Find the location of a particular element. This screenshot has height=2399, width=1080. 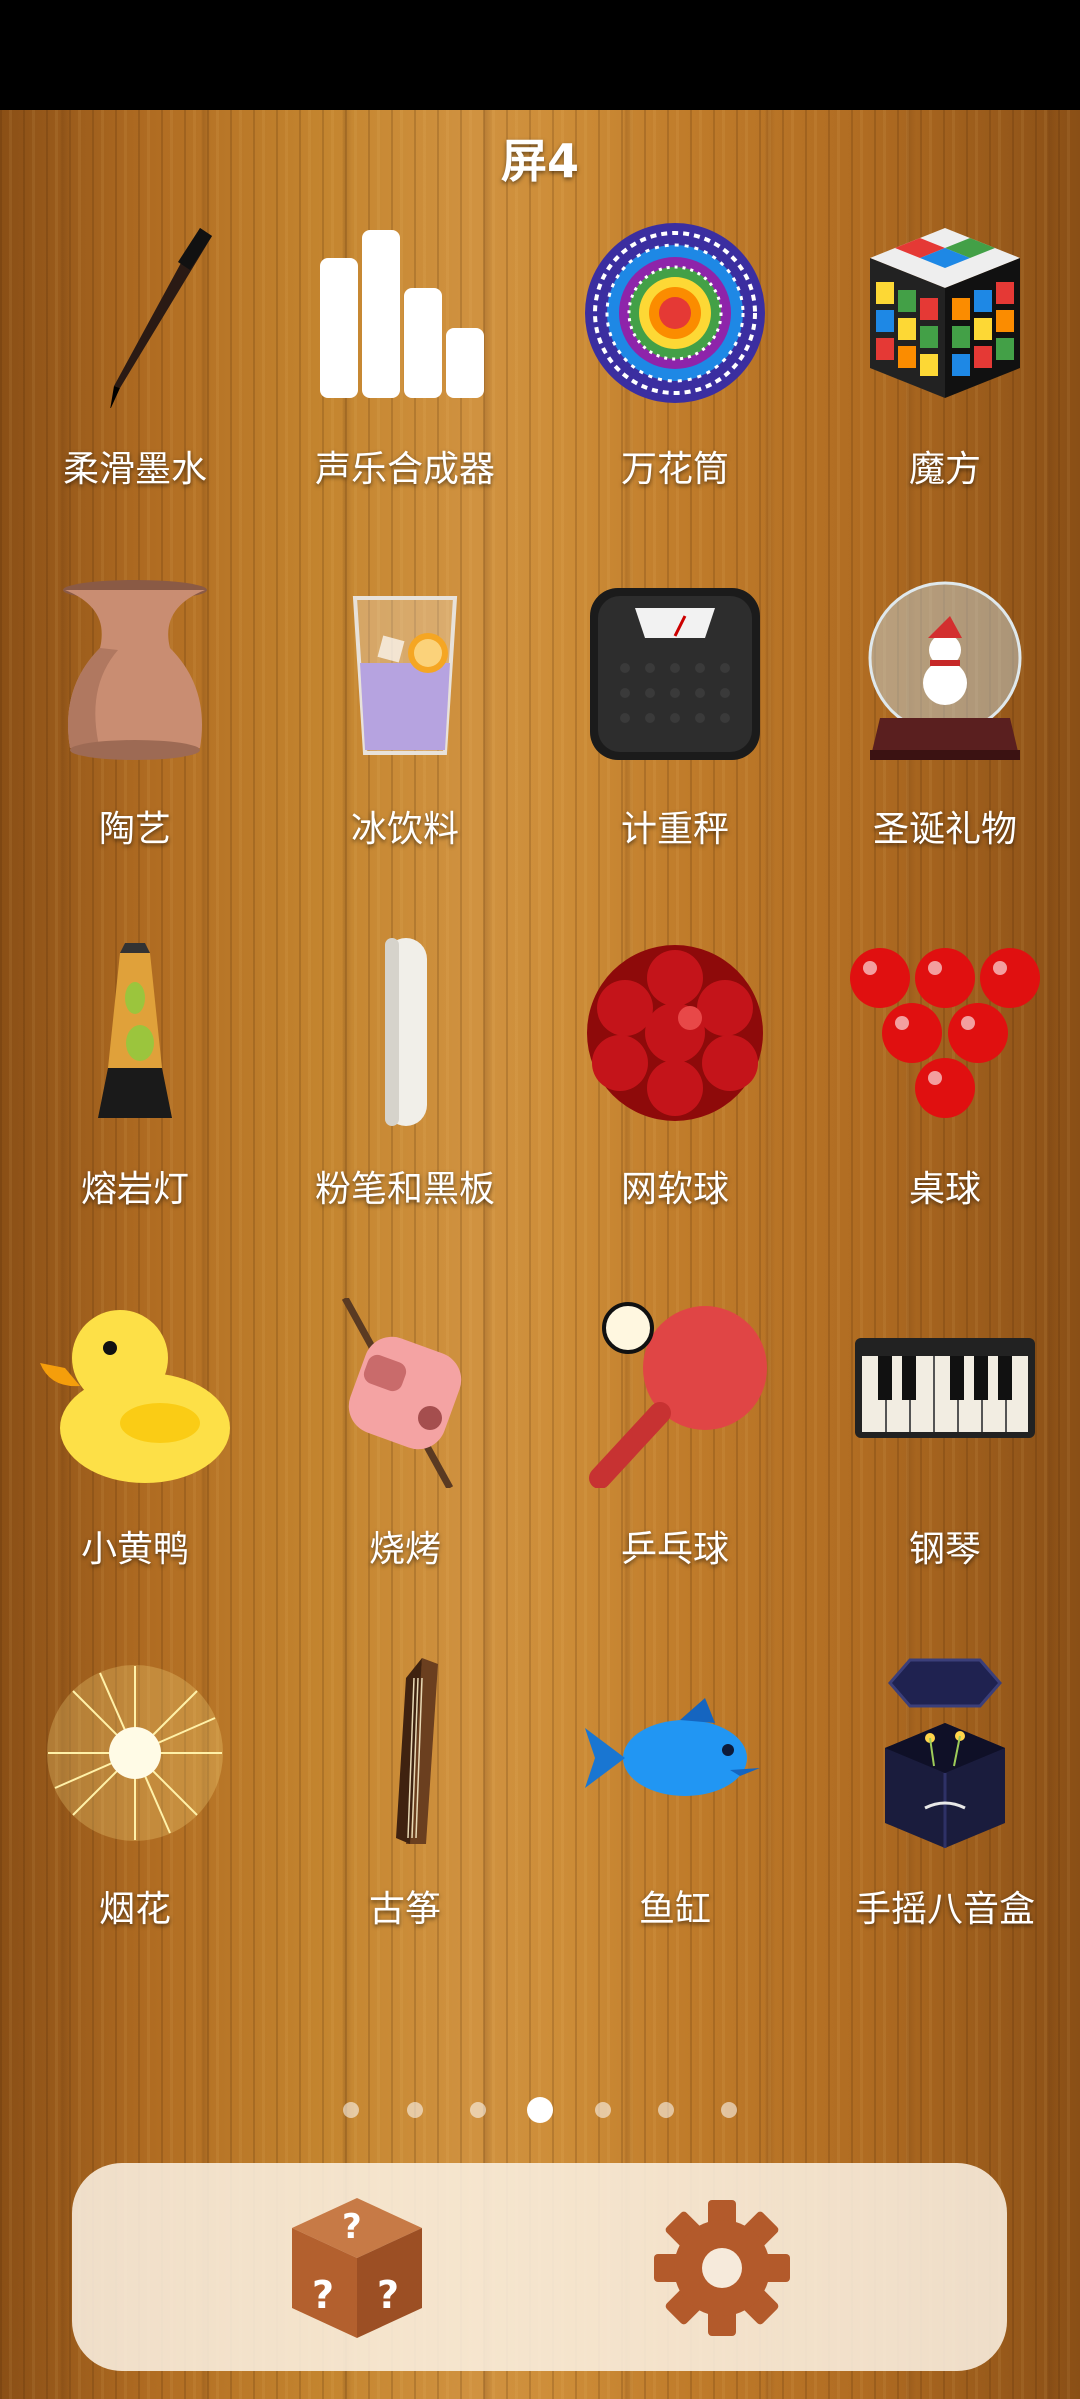

guzheng-icon is located at coordinates (405, 1753).